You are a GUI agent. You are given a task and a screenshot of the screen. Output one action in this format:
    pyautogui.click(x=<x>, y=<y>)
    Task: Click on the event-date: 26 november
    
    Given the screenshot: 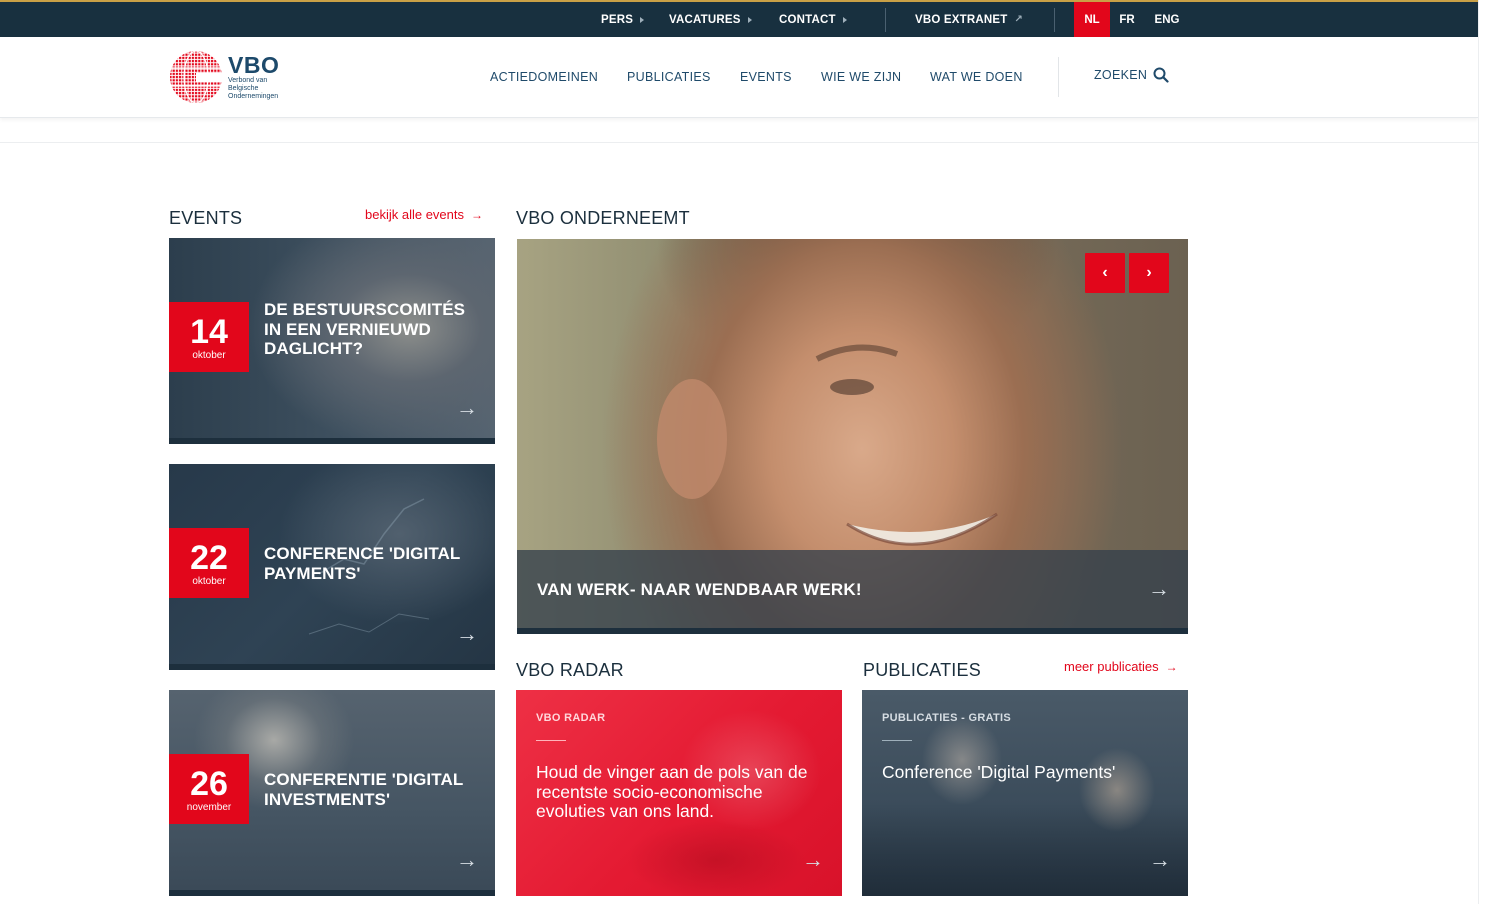 What is the action you would take?
    pyautogui.click(x=209, y=789)
    